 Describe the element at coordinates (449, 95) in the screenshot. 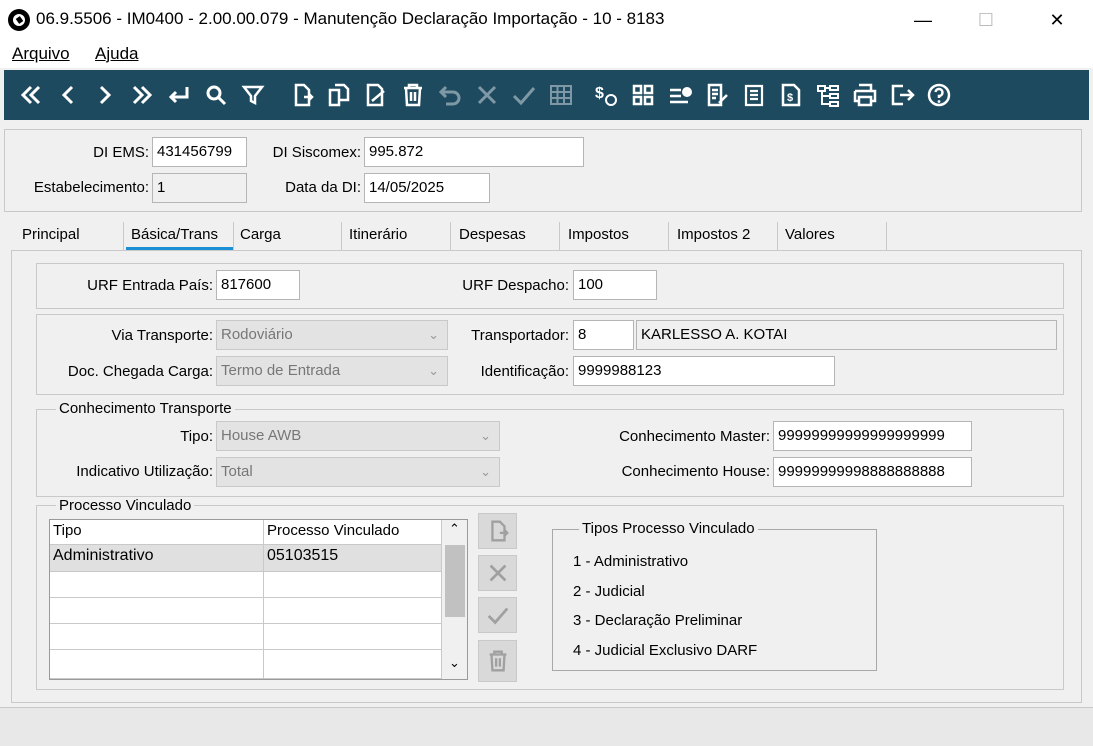

I see `undo-icon` at that location.